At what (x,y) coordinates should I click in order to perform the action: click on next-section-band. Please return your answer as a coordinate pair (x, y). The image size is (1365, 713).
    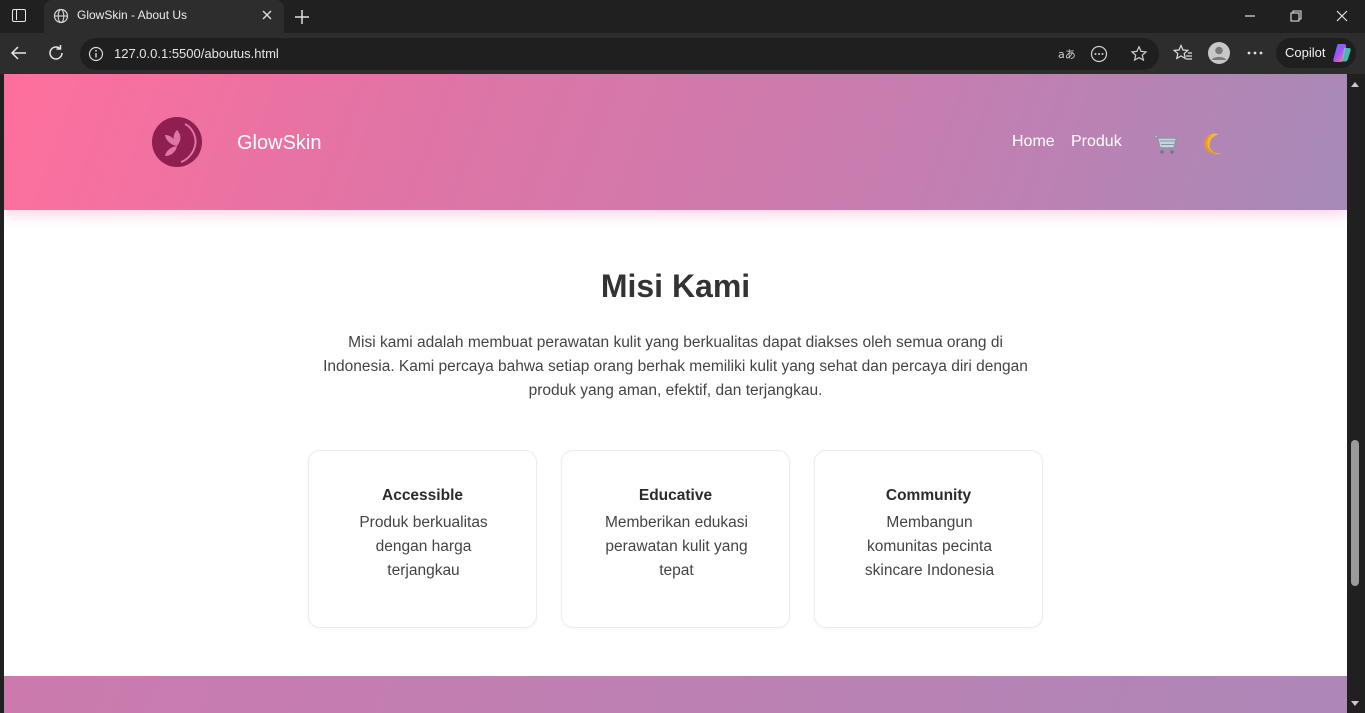
    Looking at the image, I should click on (675, 694).